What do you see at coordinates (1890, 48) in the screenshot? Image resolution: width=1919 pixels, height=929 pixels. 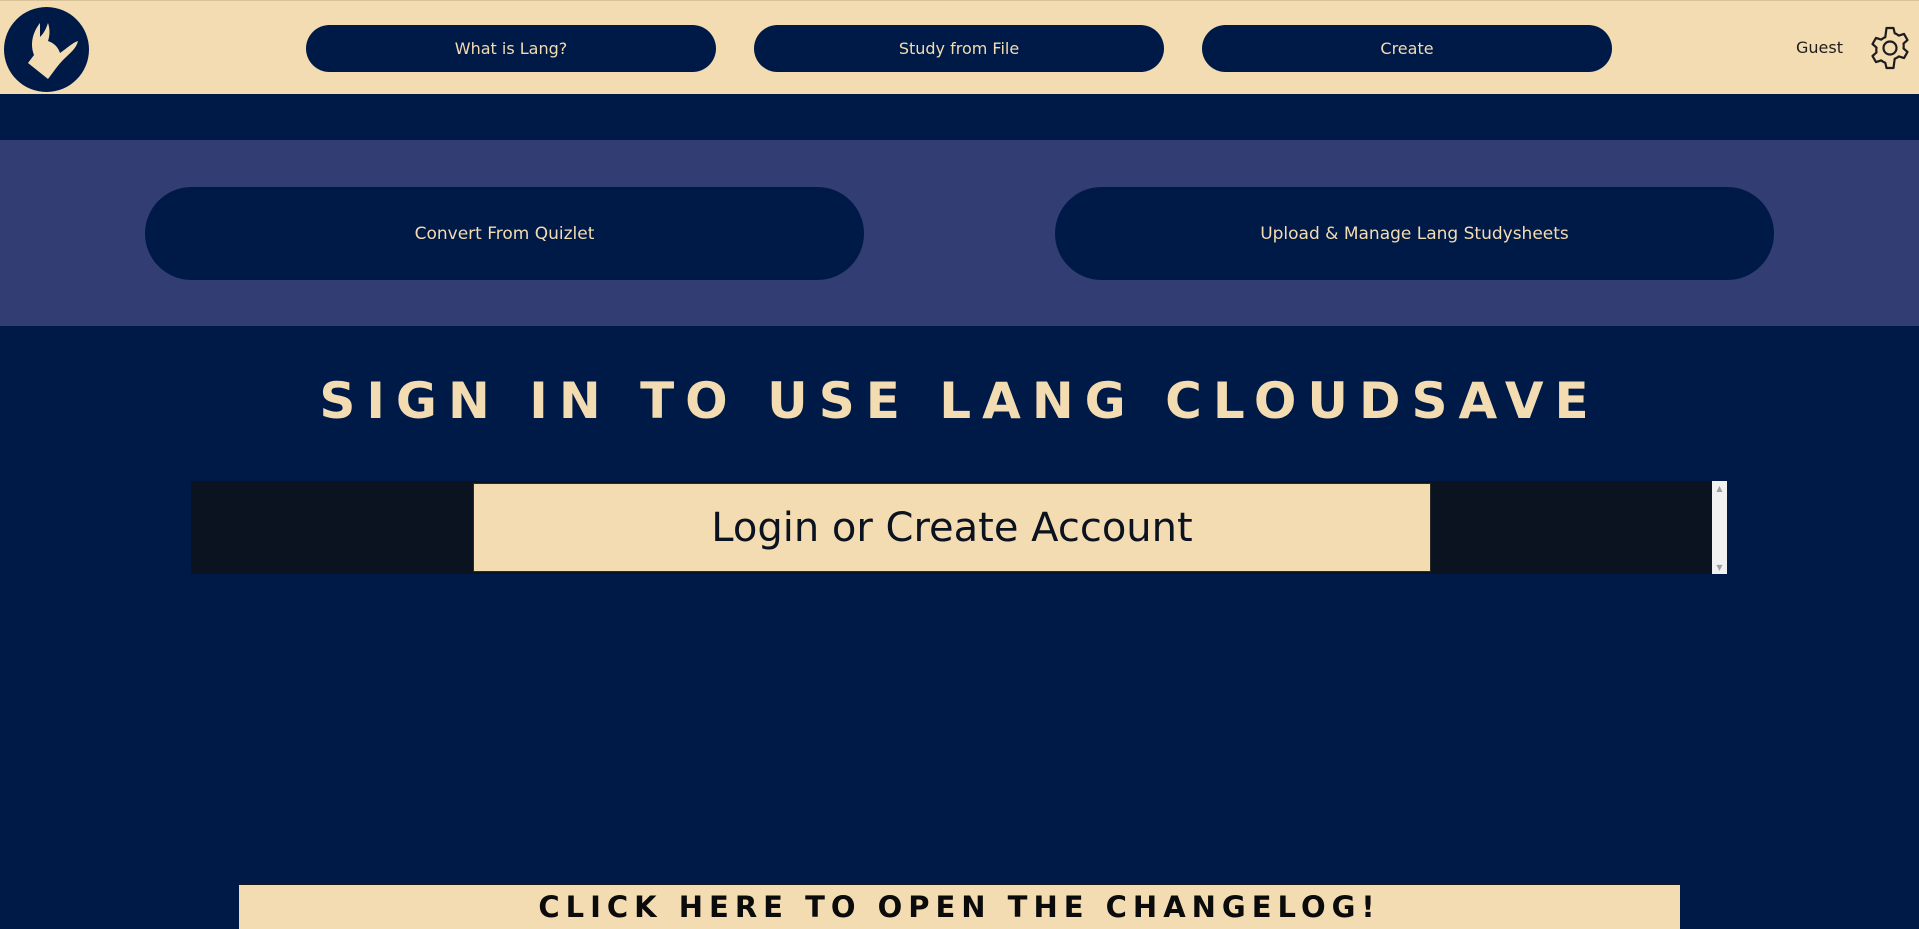 I see `gear-icon` at bounding box center [1890, 48].